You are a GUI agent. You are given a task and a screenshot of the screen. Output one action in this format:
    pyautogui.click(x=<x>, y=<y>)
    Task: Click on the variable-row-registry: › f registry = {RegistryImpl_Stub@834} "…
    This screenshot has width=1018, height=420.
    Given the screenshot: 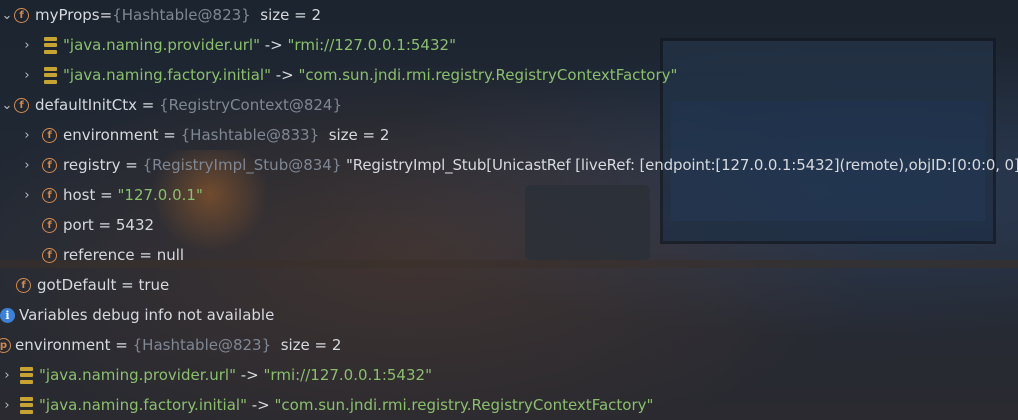 What is the action you would take?
    pyautogui.click(x=509, y=165)
    